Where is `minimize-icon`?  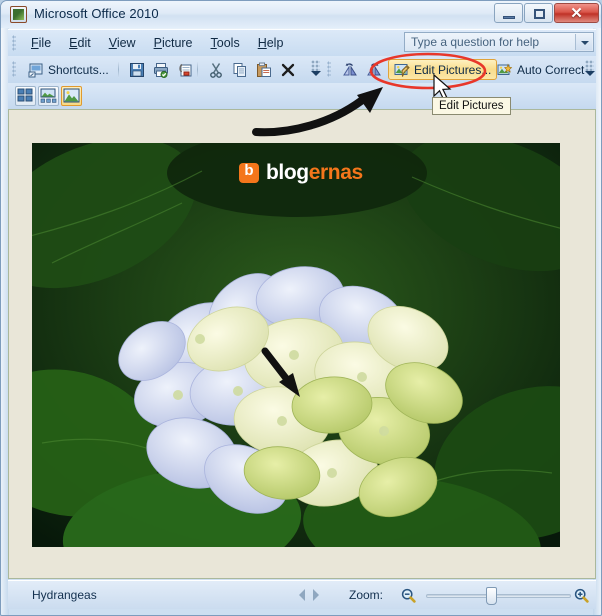 minimize-icon is located at coordinates (509, 17).